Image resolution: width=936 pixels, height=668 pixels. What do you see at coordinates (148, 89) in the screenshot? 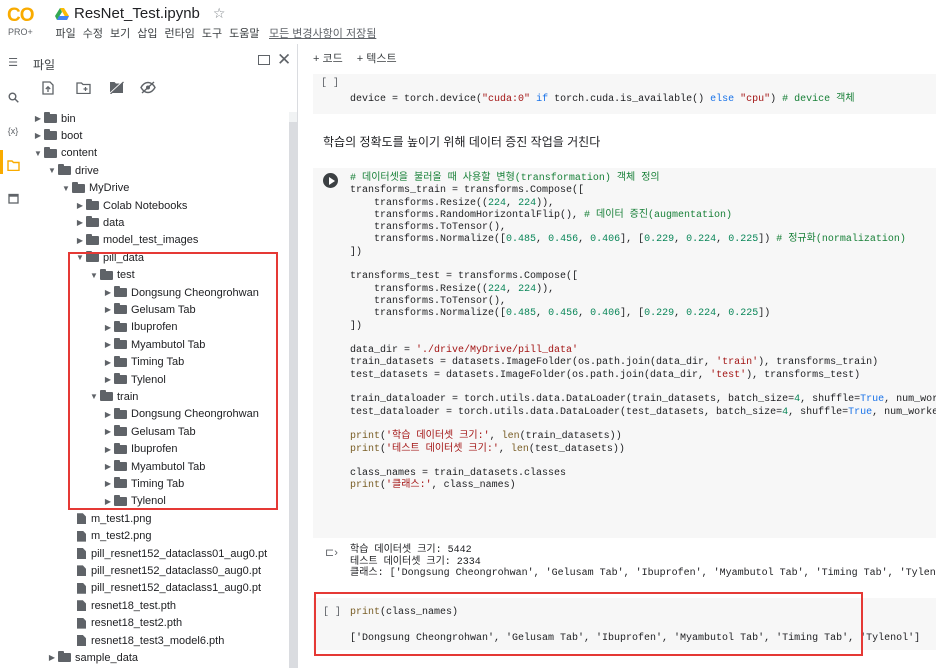
I see `hide-files-icon` at bounding box center [148, 89].